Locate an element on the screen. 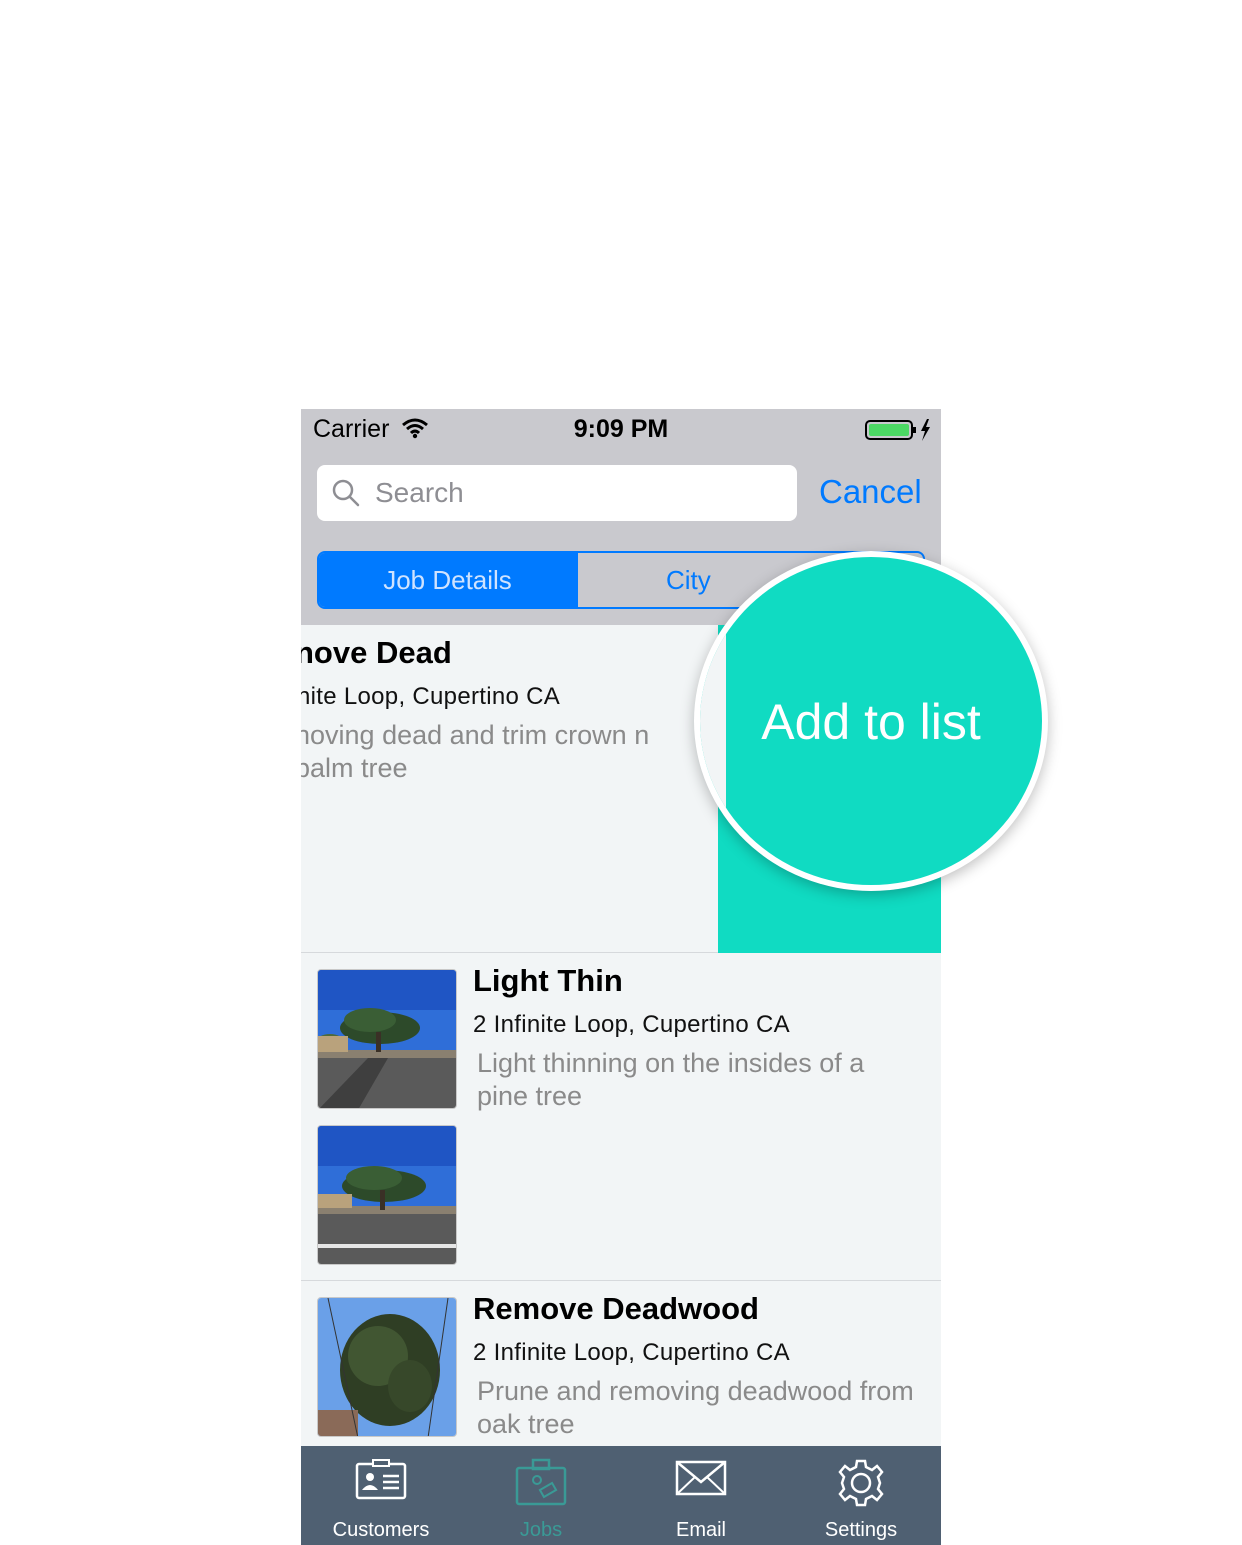 This screenshot has height=1545, width=1242. job-description: noving dead and trim crown n palm tree is located at coordinates (475, 751).